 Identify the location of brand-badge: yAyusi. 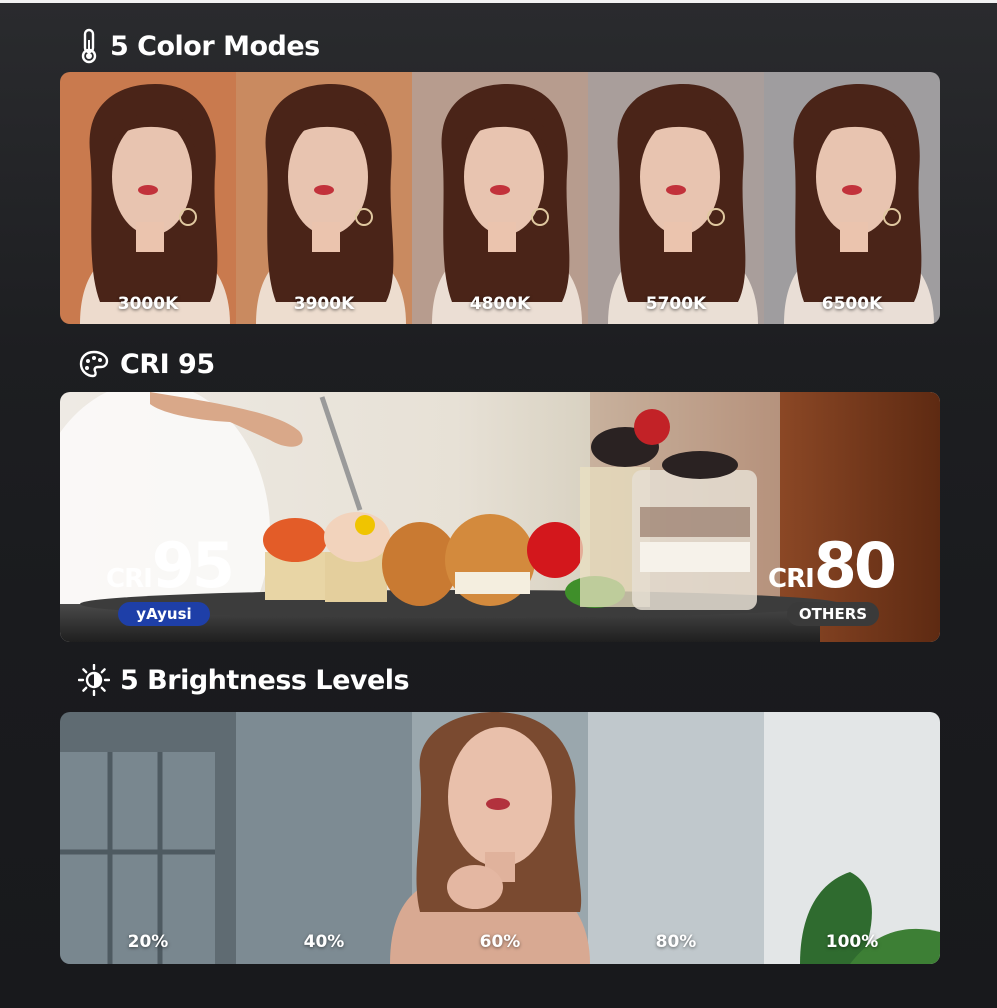
(164, 614).